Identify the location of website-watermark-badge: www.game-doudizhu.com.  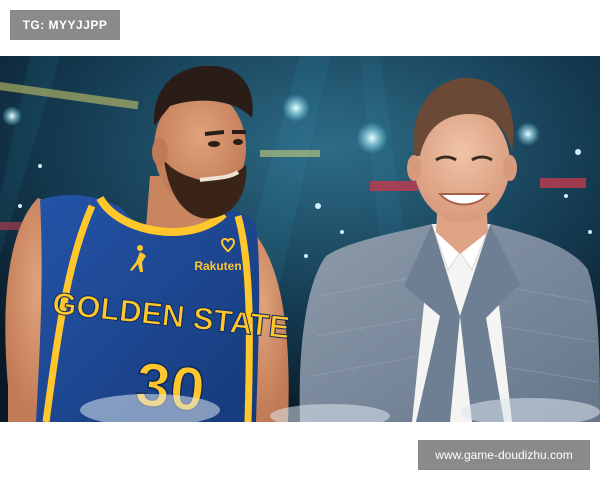
(504, 455).